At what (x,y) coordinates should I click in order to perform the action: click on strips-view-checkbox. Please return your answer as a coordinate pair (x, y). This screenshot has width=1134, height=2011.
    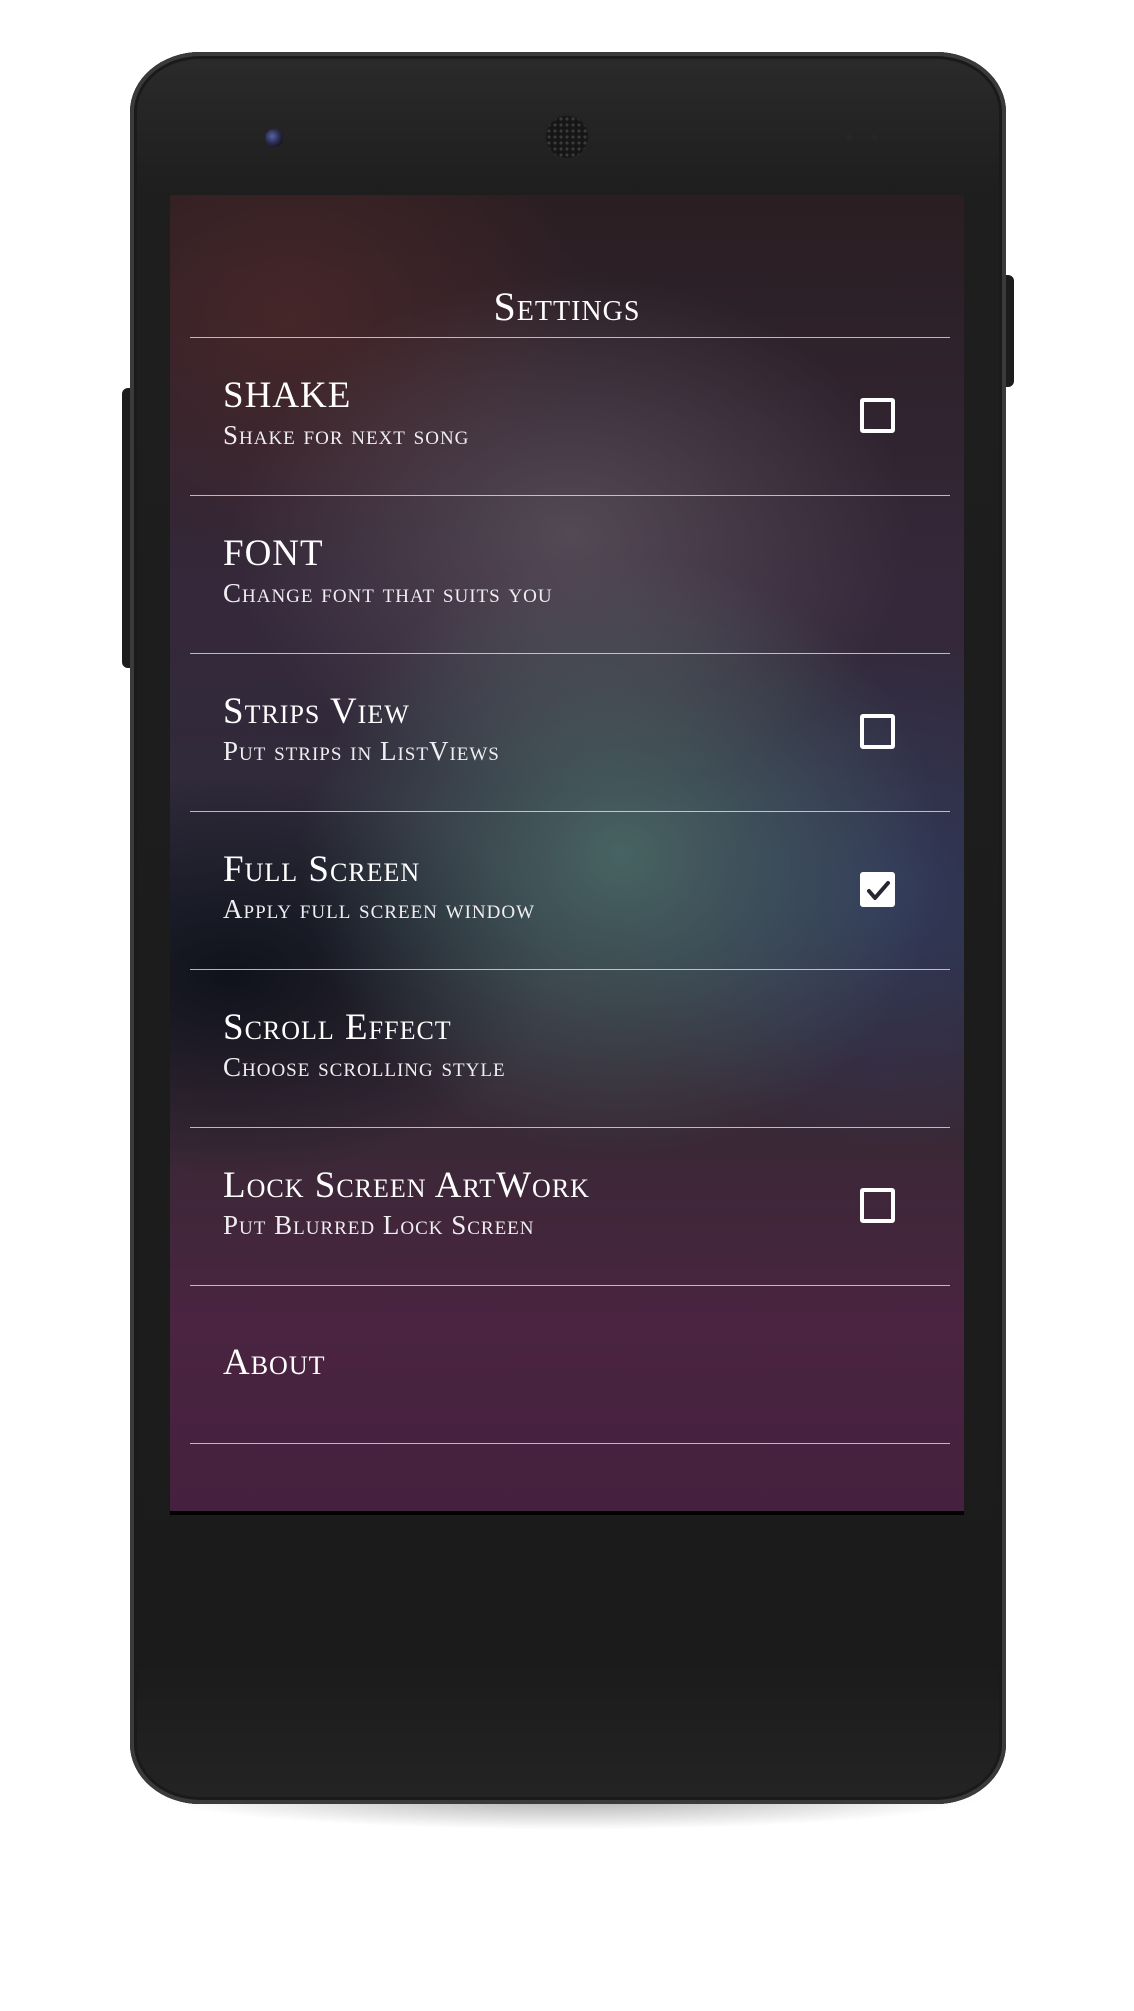
    Looking at the image, I should click on (877, 731).